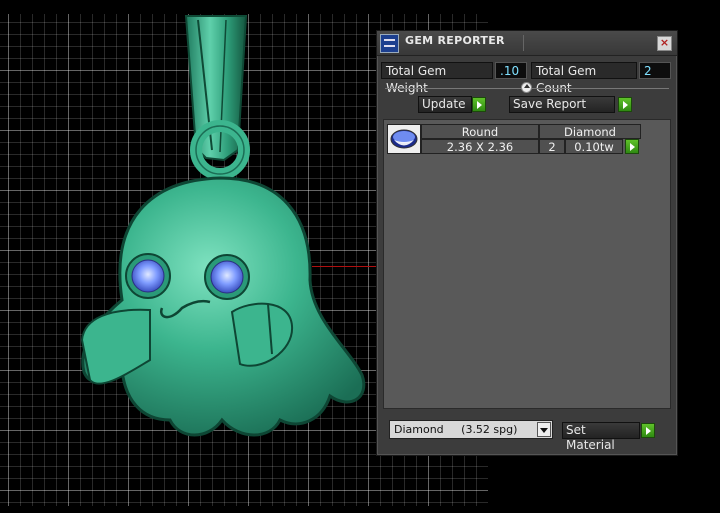  Describe the element at coordinates (544, 429) in the screenshot. I see `chevron-down-icon` at that location.